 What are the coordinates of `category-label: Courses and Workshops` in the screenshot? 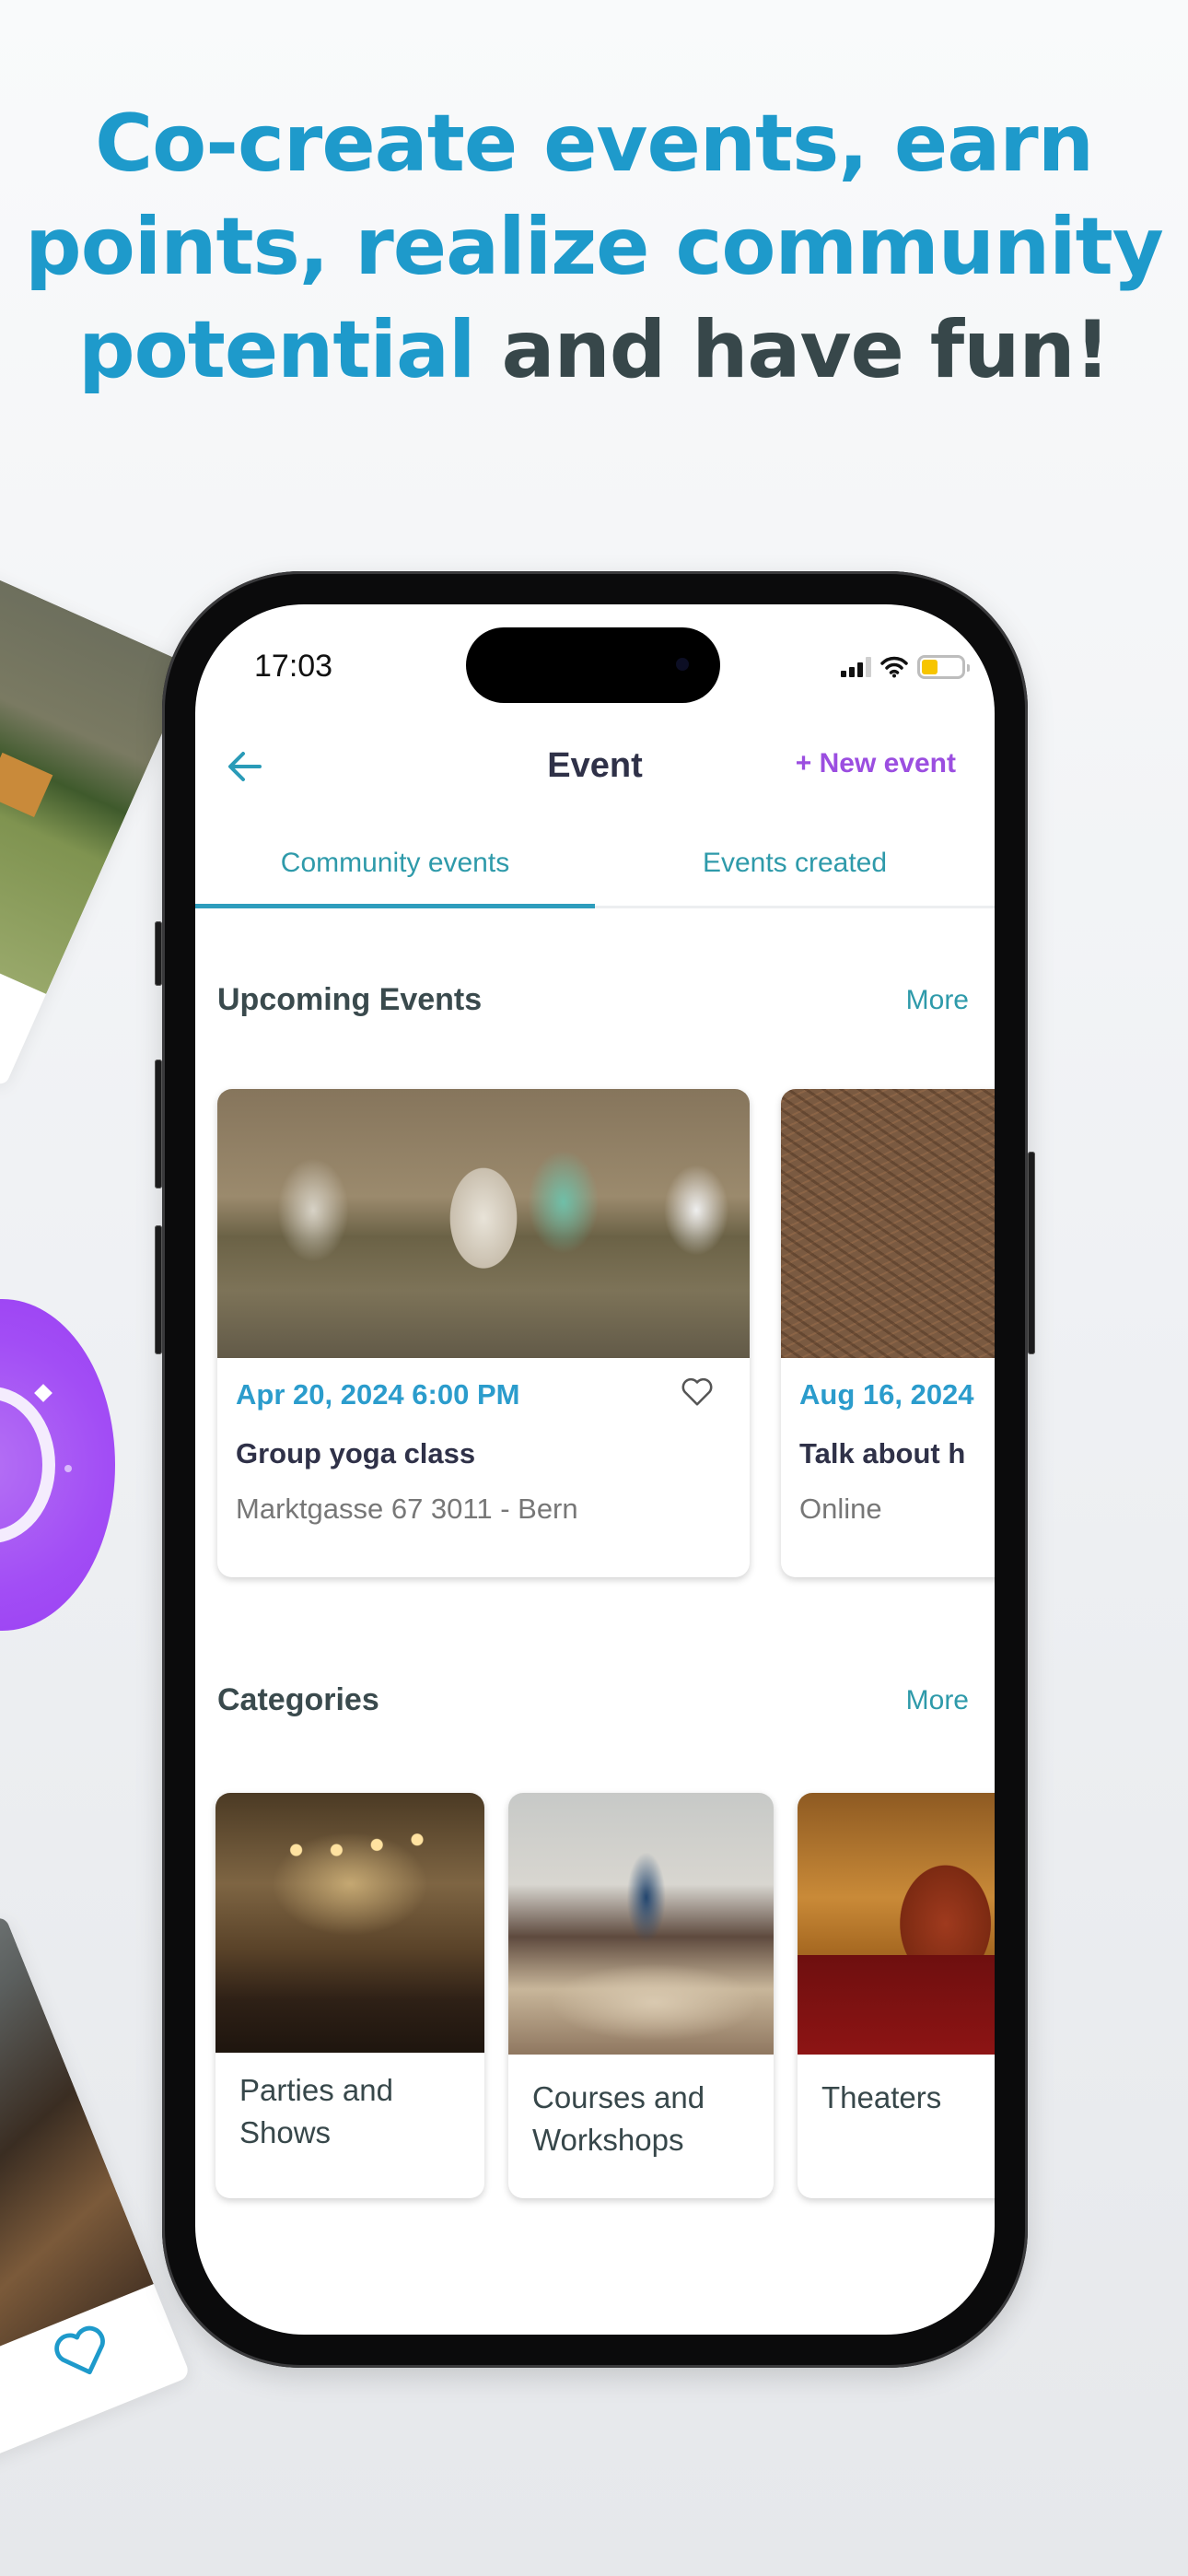 It's located at (618, 2118).